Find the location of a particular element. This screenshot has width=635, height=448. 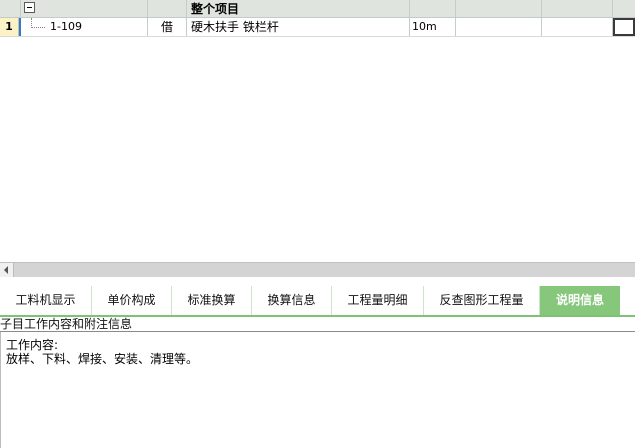

tree-line is located at coordinates (38, 27).